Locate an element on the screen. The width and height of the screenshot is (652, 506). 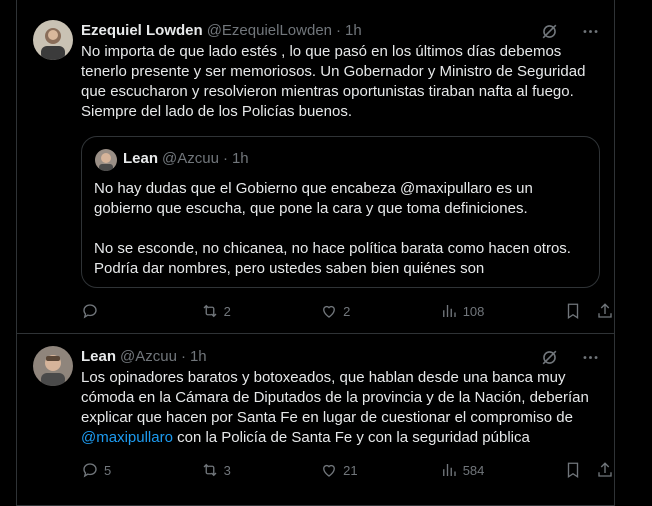
like-count: 2 is located at coordinates (347, 311).